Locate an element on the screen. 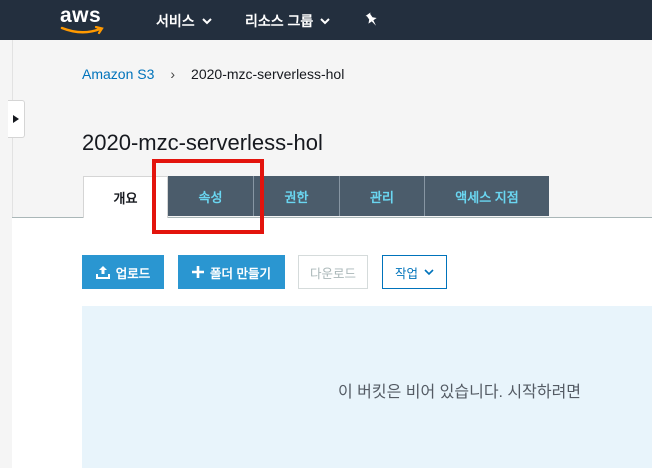 This screenshot has width=652, height=468. tab-permissions-label: 권한 is located at coordinates (296, 197).